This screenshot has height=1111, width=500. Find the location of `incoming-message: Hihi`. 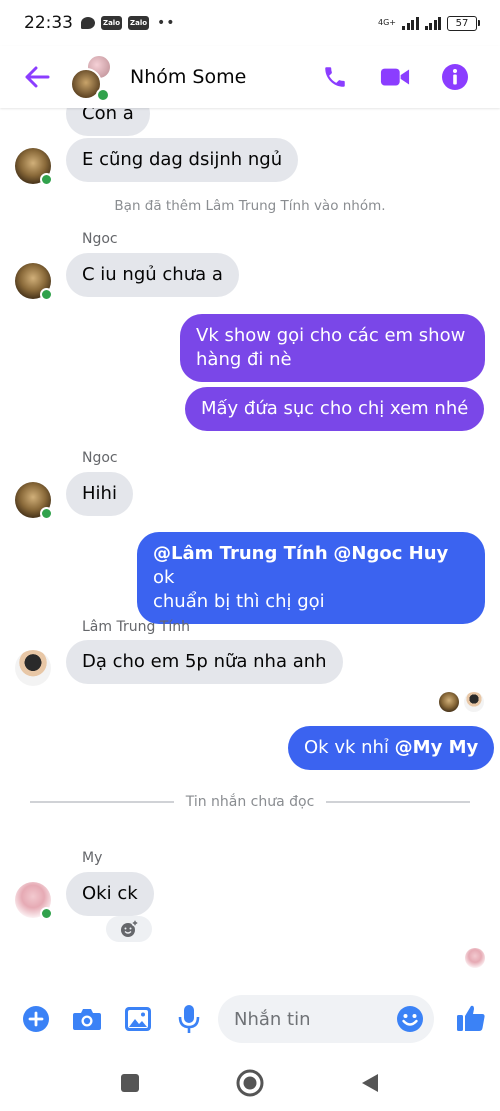

incoming-message: Hihi is located at coordinates (99, 494).